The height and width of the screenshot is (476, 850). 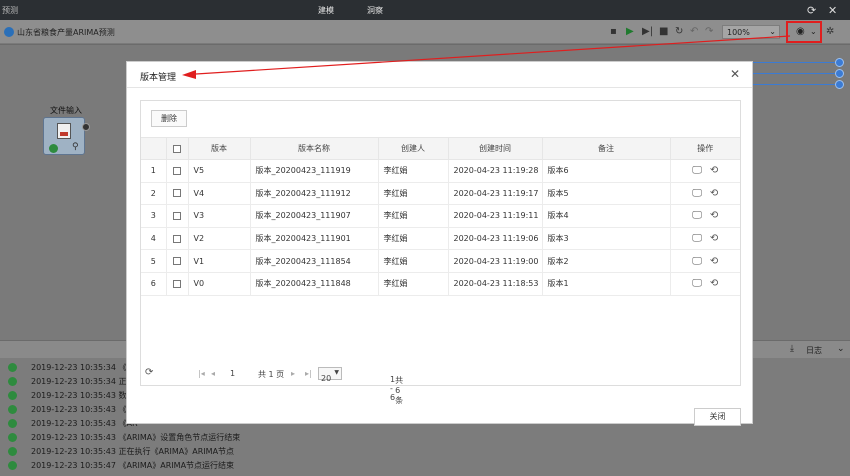 What do you see at coordinates (326, 378) in the screenshot?
I see `page-size-value: 20` at bounding box center [326, 378].